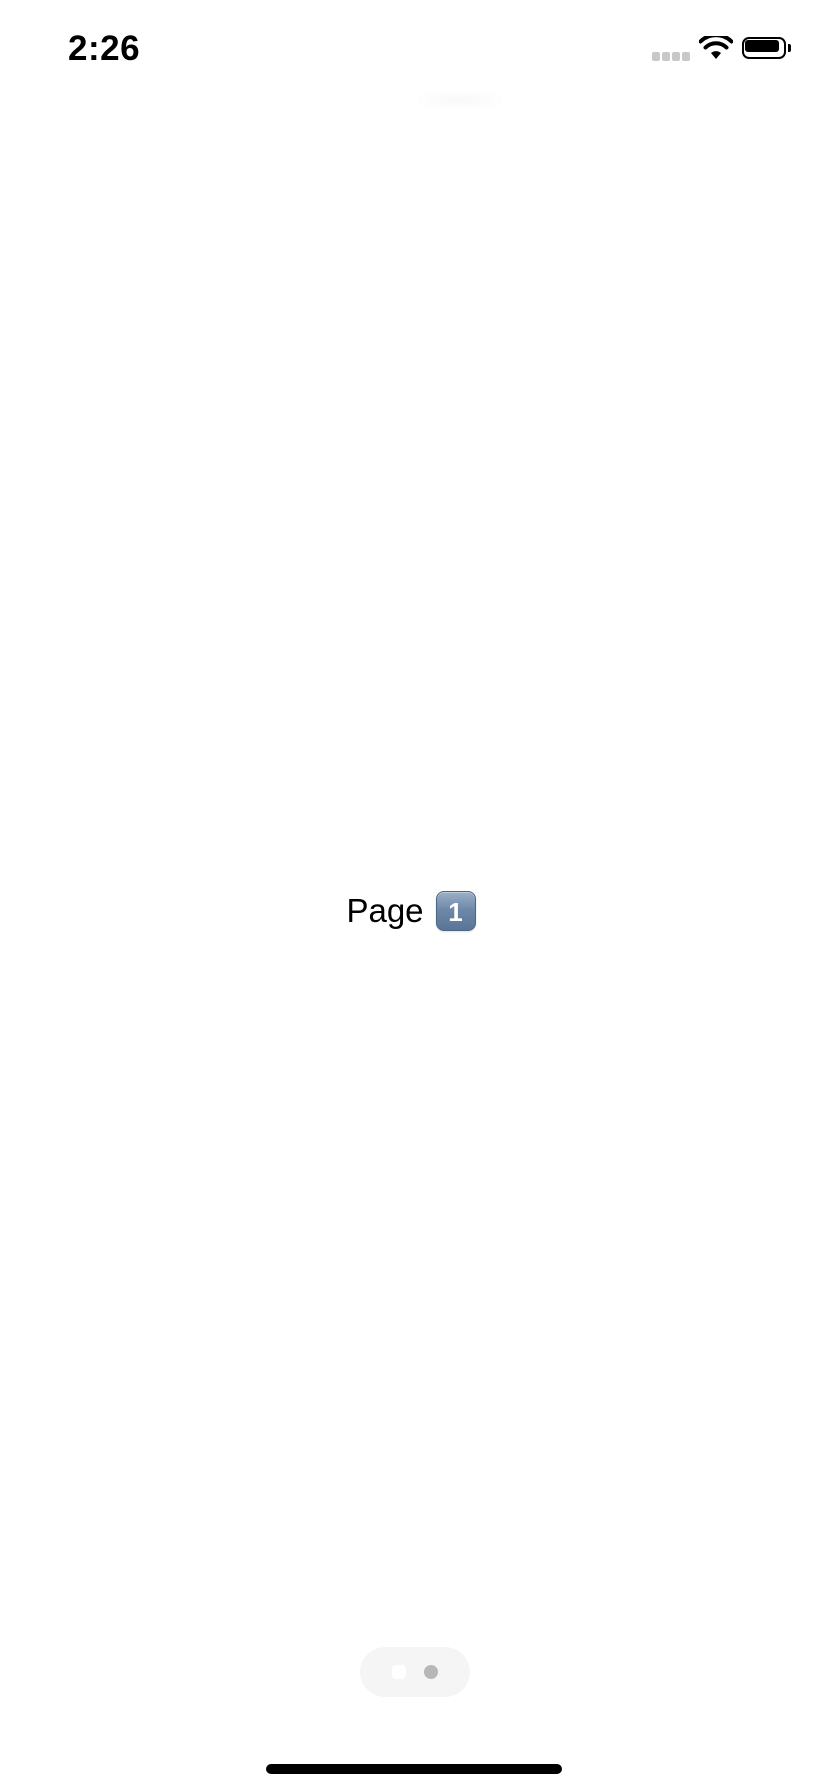  Describe the element at coordinates (768, 50) in the screenshot. I see `battery-icon` at that location.